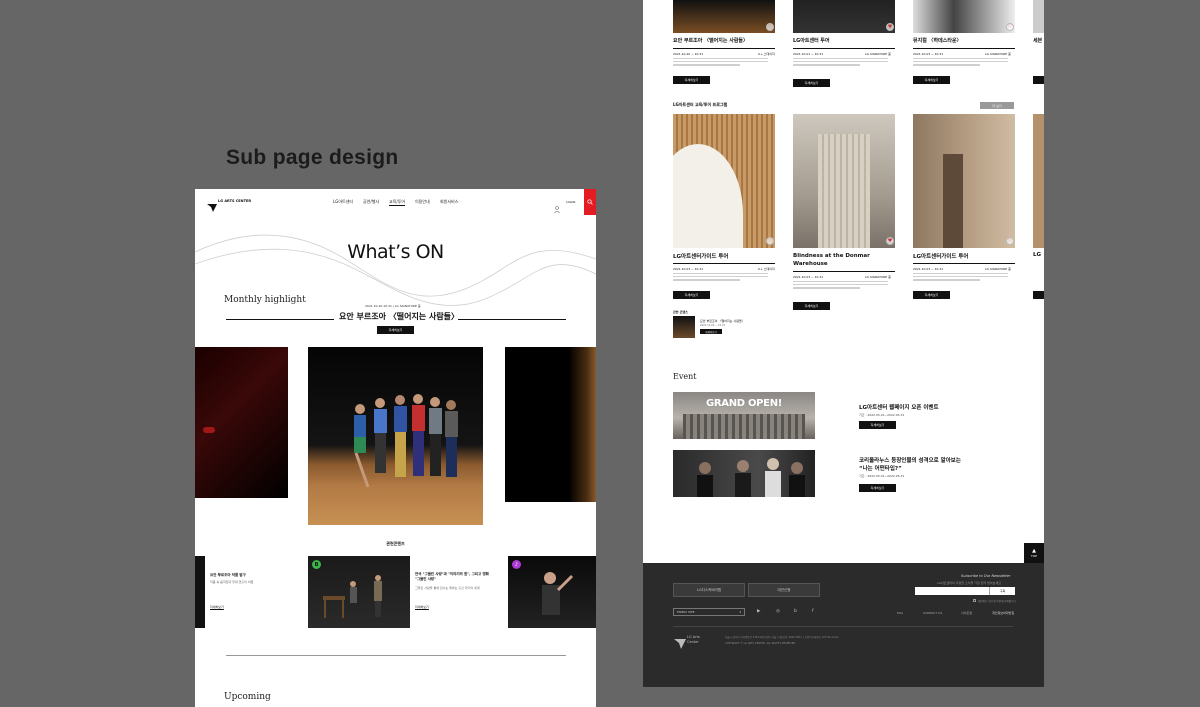 The width and height of the screenshot is (1200, 707). I want to click on related-link-2: 자세히보기, so click(422, 607).